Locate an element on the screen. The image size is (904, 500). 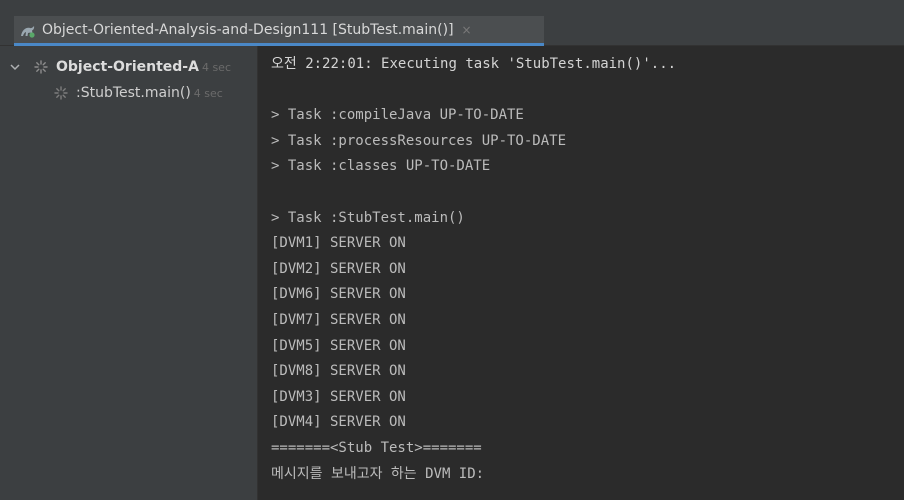
console-line: [DVM1] SERVER ON is located at coordinates (338, 243).